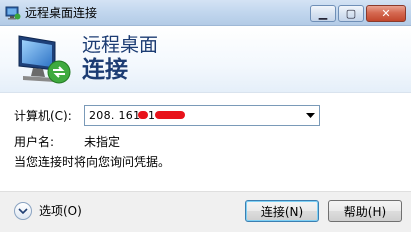  I want to click on maximize-button: ▢, so click(351, 13).